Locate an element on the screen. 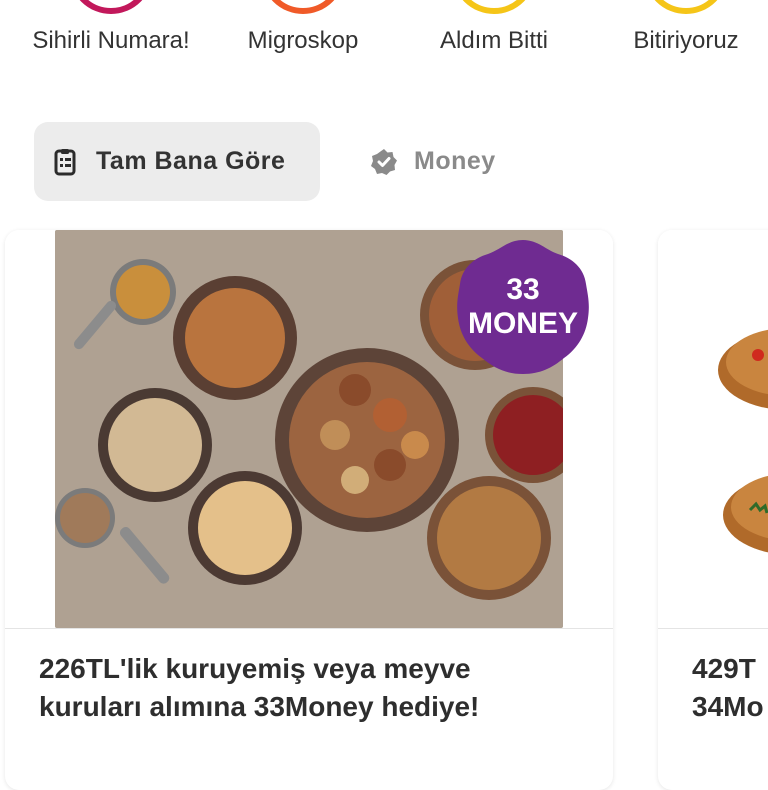 This screenshot has height=790, width=768. board-photo is located at coordinates (713, 429).